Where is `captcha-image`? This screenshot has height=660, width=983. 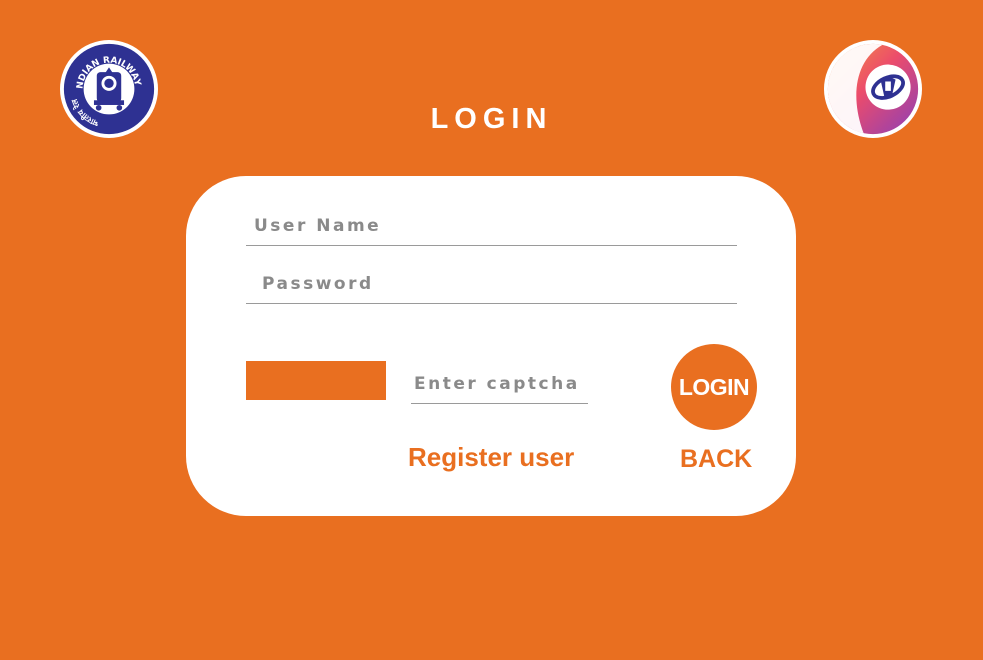
captcha-image is located at coordinates (316, 380).